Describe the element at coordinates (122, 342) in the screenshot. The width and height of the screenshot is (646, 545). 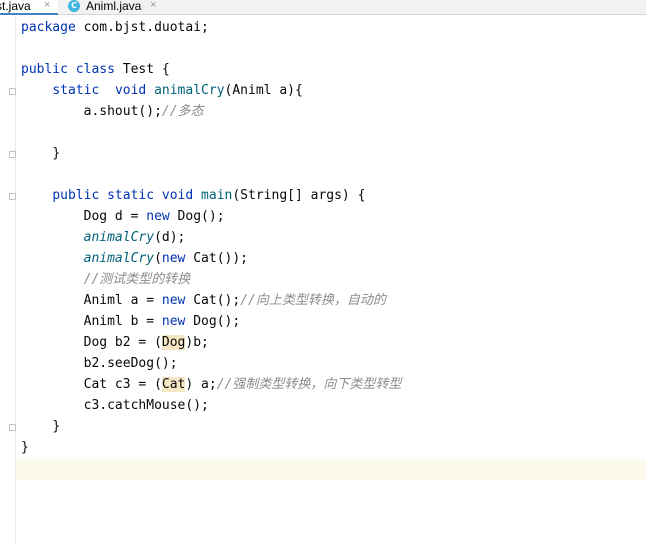
I see `code-text: Dog b2 = (` at that location.